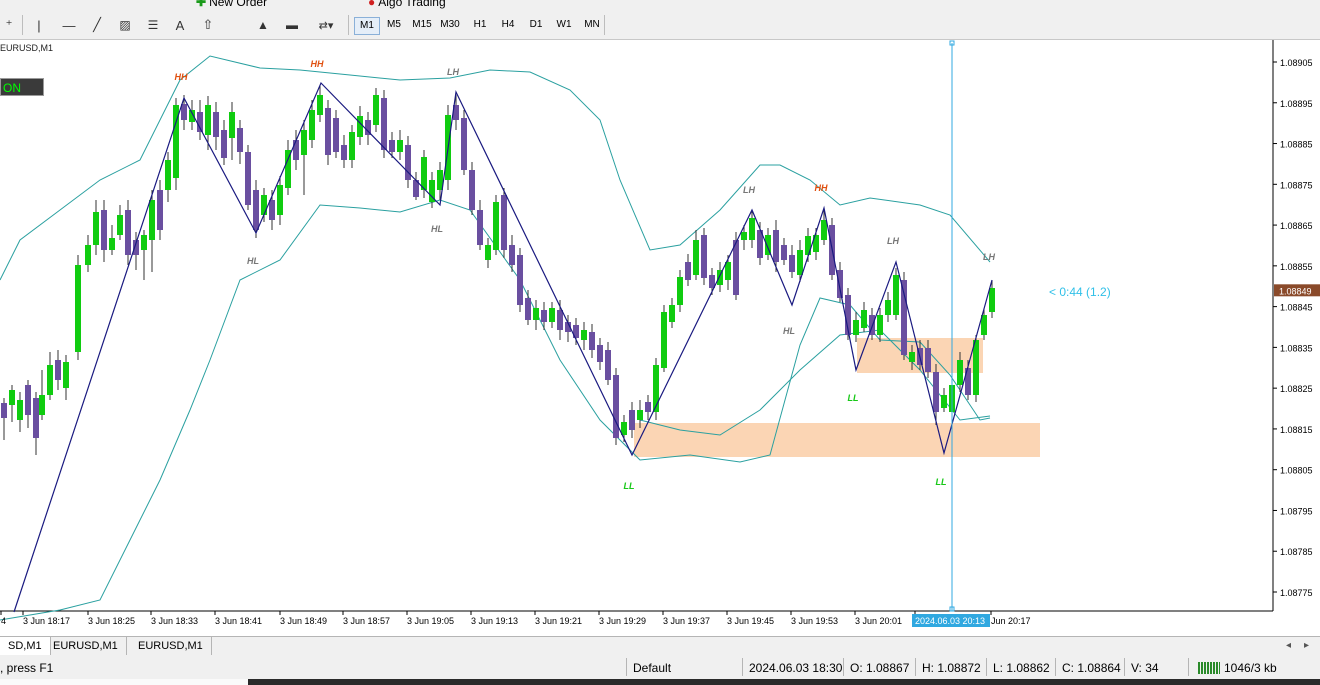  What do you see at coordinates (231, 5) in the screenshot?
I see `new-order-button: ✚ New Order` at bounding box center [231, 5].